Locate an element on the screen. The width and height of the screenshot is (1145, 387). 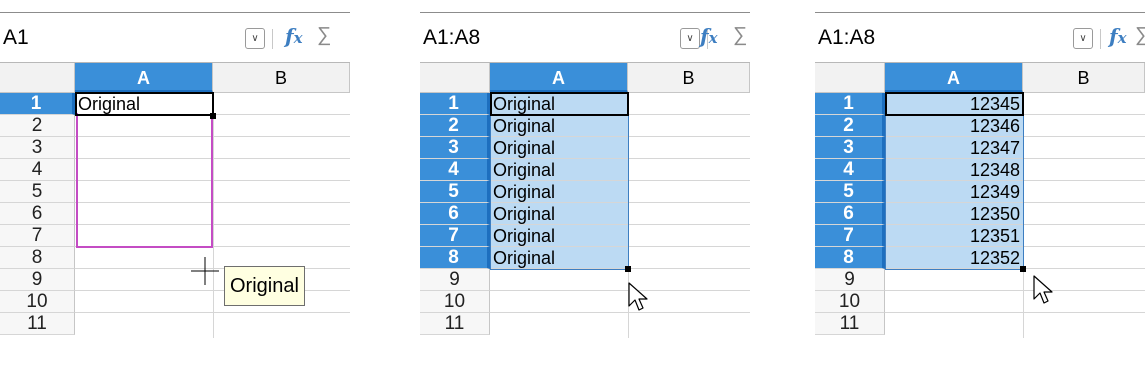
formula-bar: A1 ∨ fx ∑ is located at coordinates (175, 37).